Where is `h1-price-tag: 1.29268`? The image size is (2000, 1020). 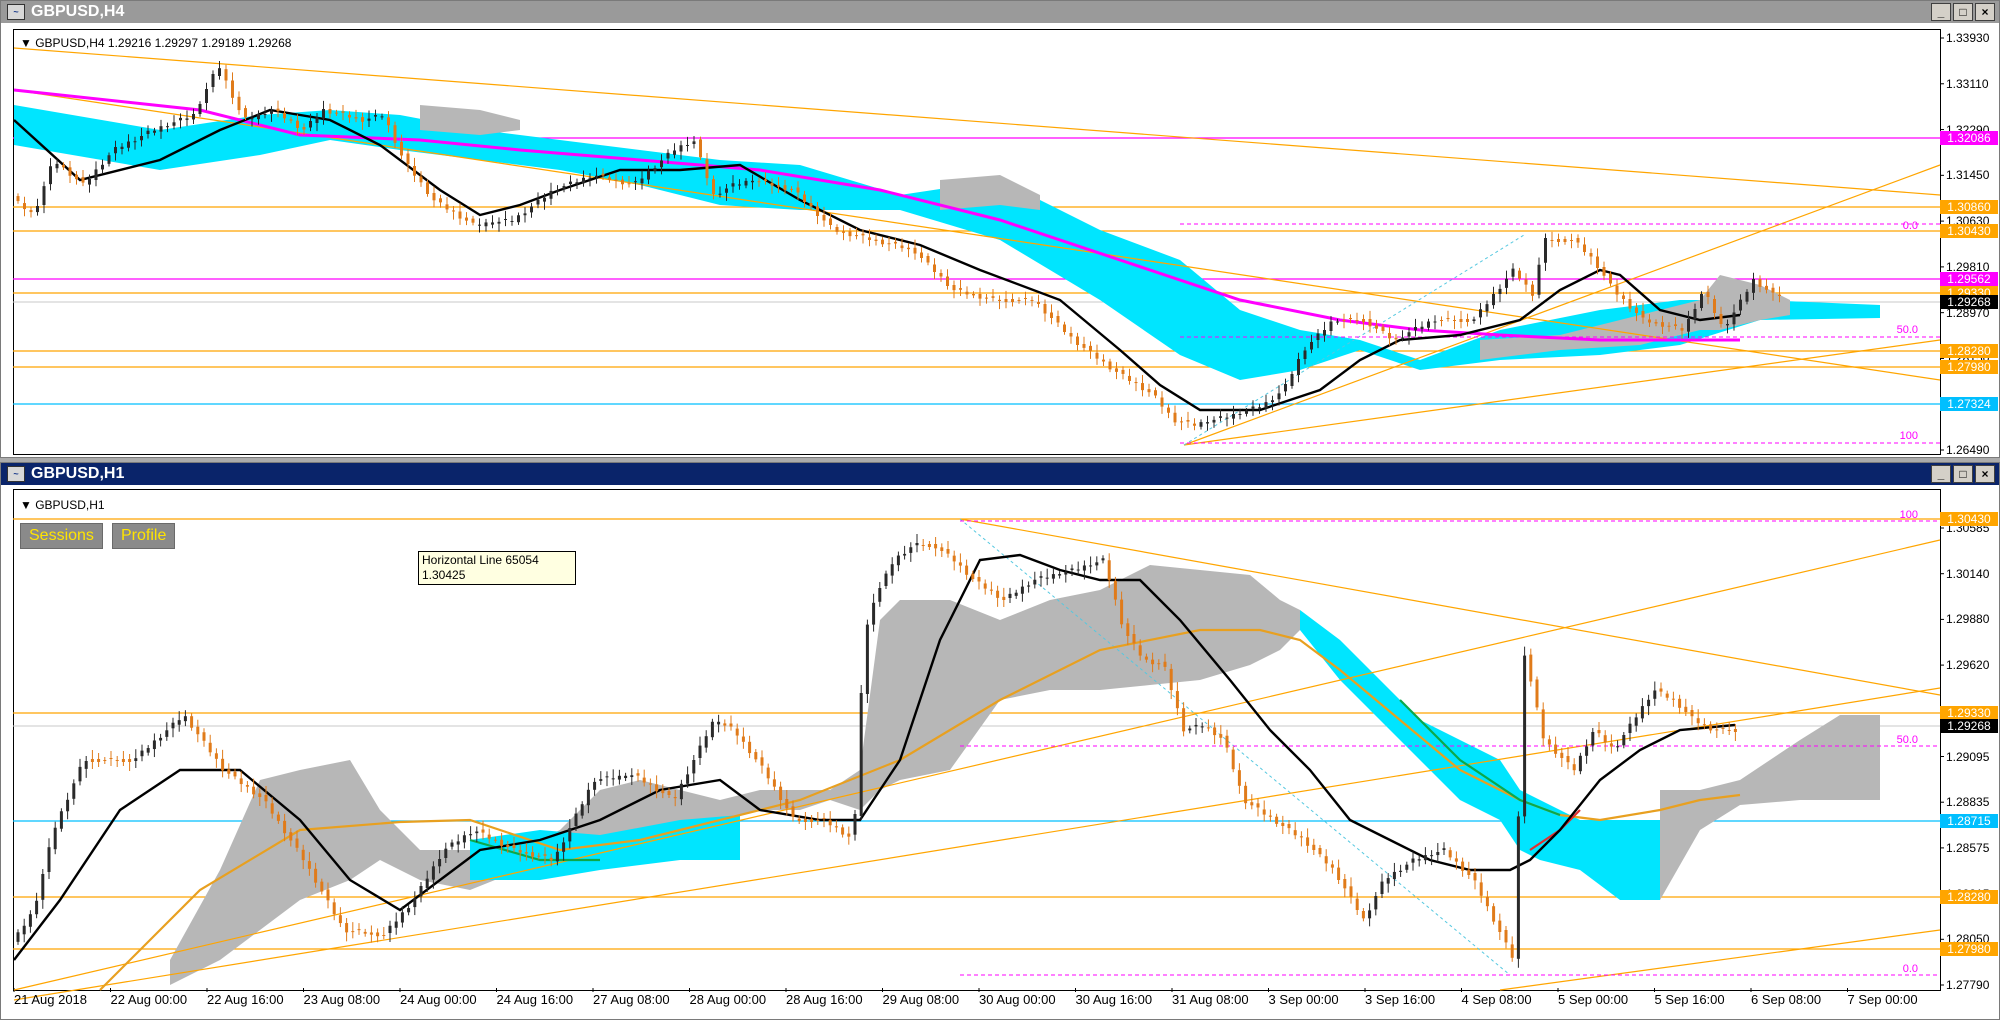 h1-price-tag: 1.29268 is located at coordinates (1969, 726).